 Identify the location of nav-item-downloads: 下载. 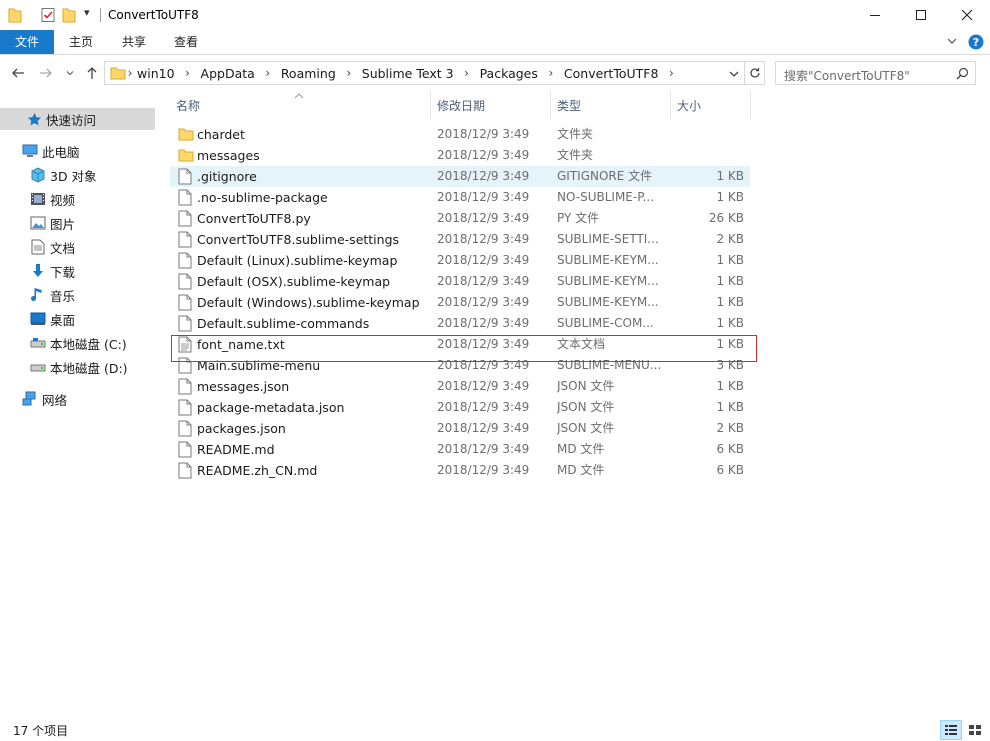
(77, 271).